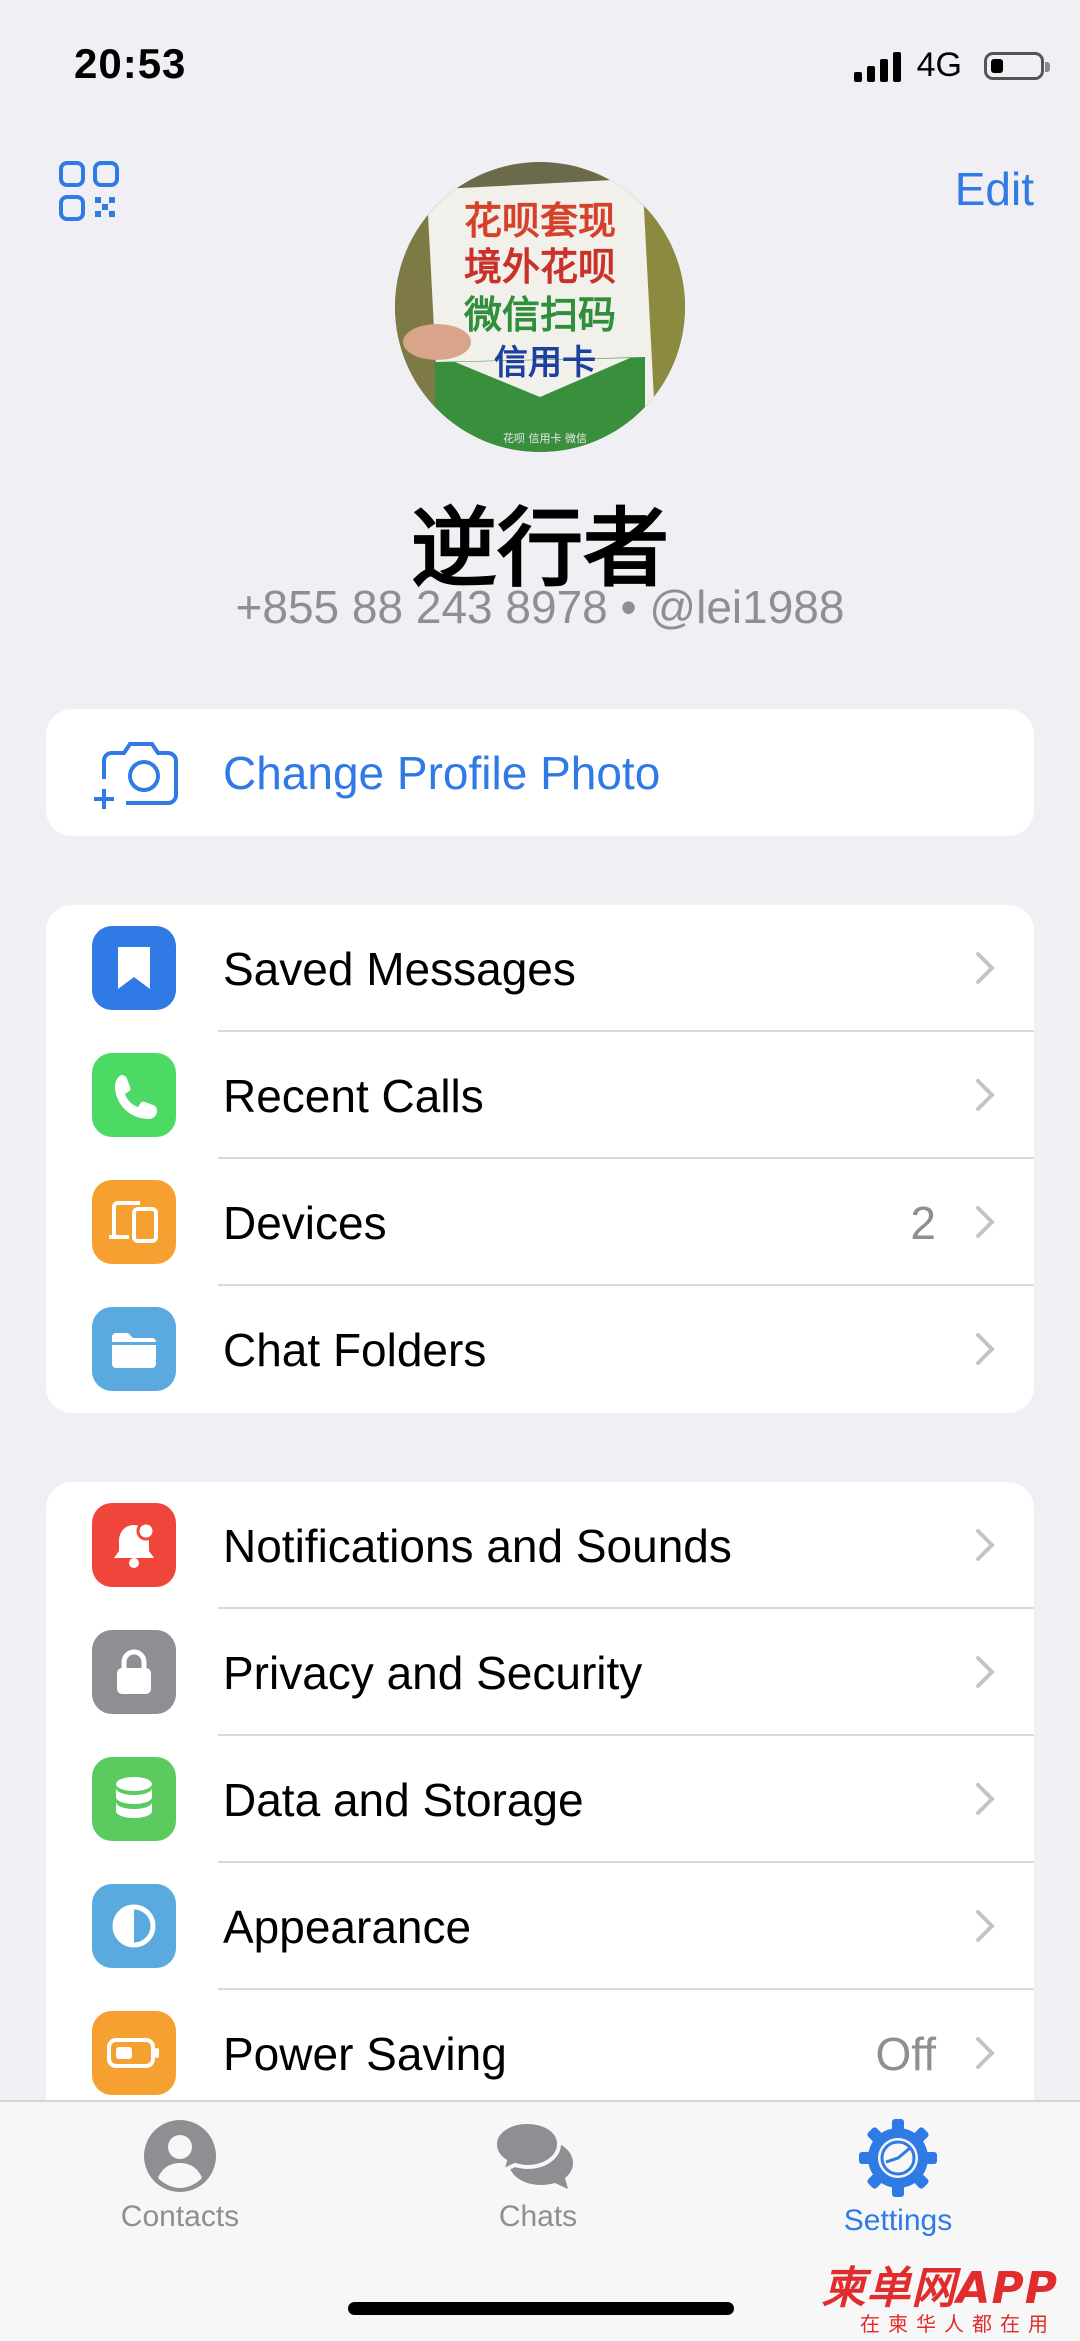 The width and height of the screenshot is (1080, 2341). What do you see at coordinates (442, 772) in the screenshot?
I see `change-profile-photo-label: Change Profile Photo` at bounding box center [442, 772].